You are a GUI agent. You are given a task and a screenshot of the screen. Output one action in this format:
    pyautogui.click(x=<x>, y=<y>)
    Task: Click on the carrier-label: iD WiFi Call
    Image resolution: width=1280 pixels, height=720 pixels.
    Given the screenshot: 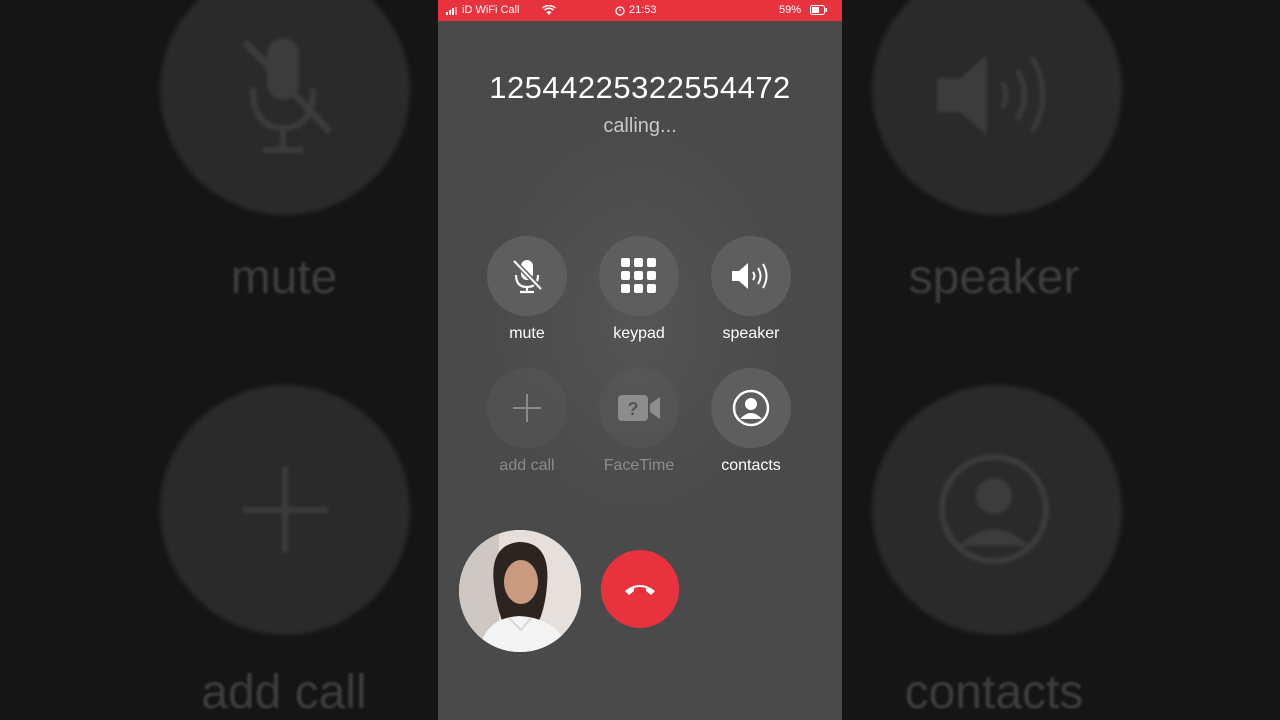 What is the action you would take?
    pyautogui.click(x=491, y=10)
    